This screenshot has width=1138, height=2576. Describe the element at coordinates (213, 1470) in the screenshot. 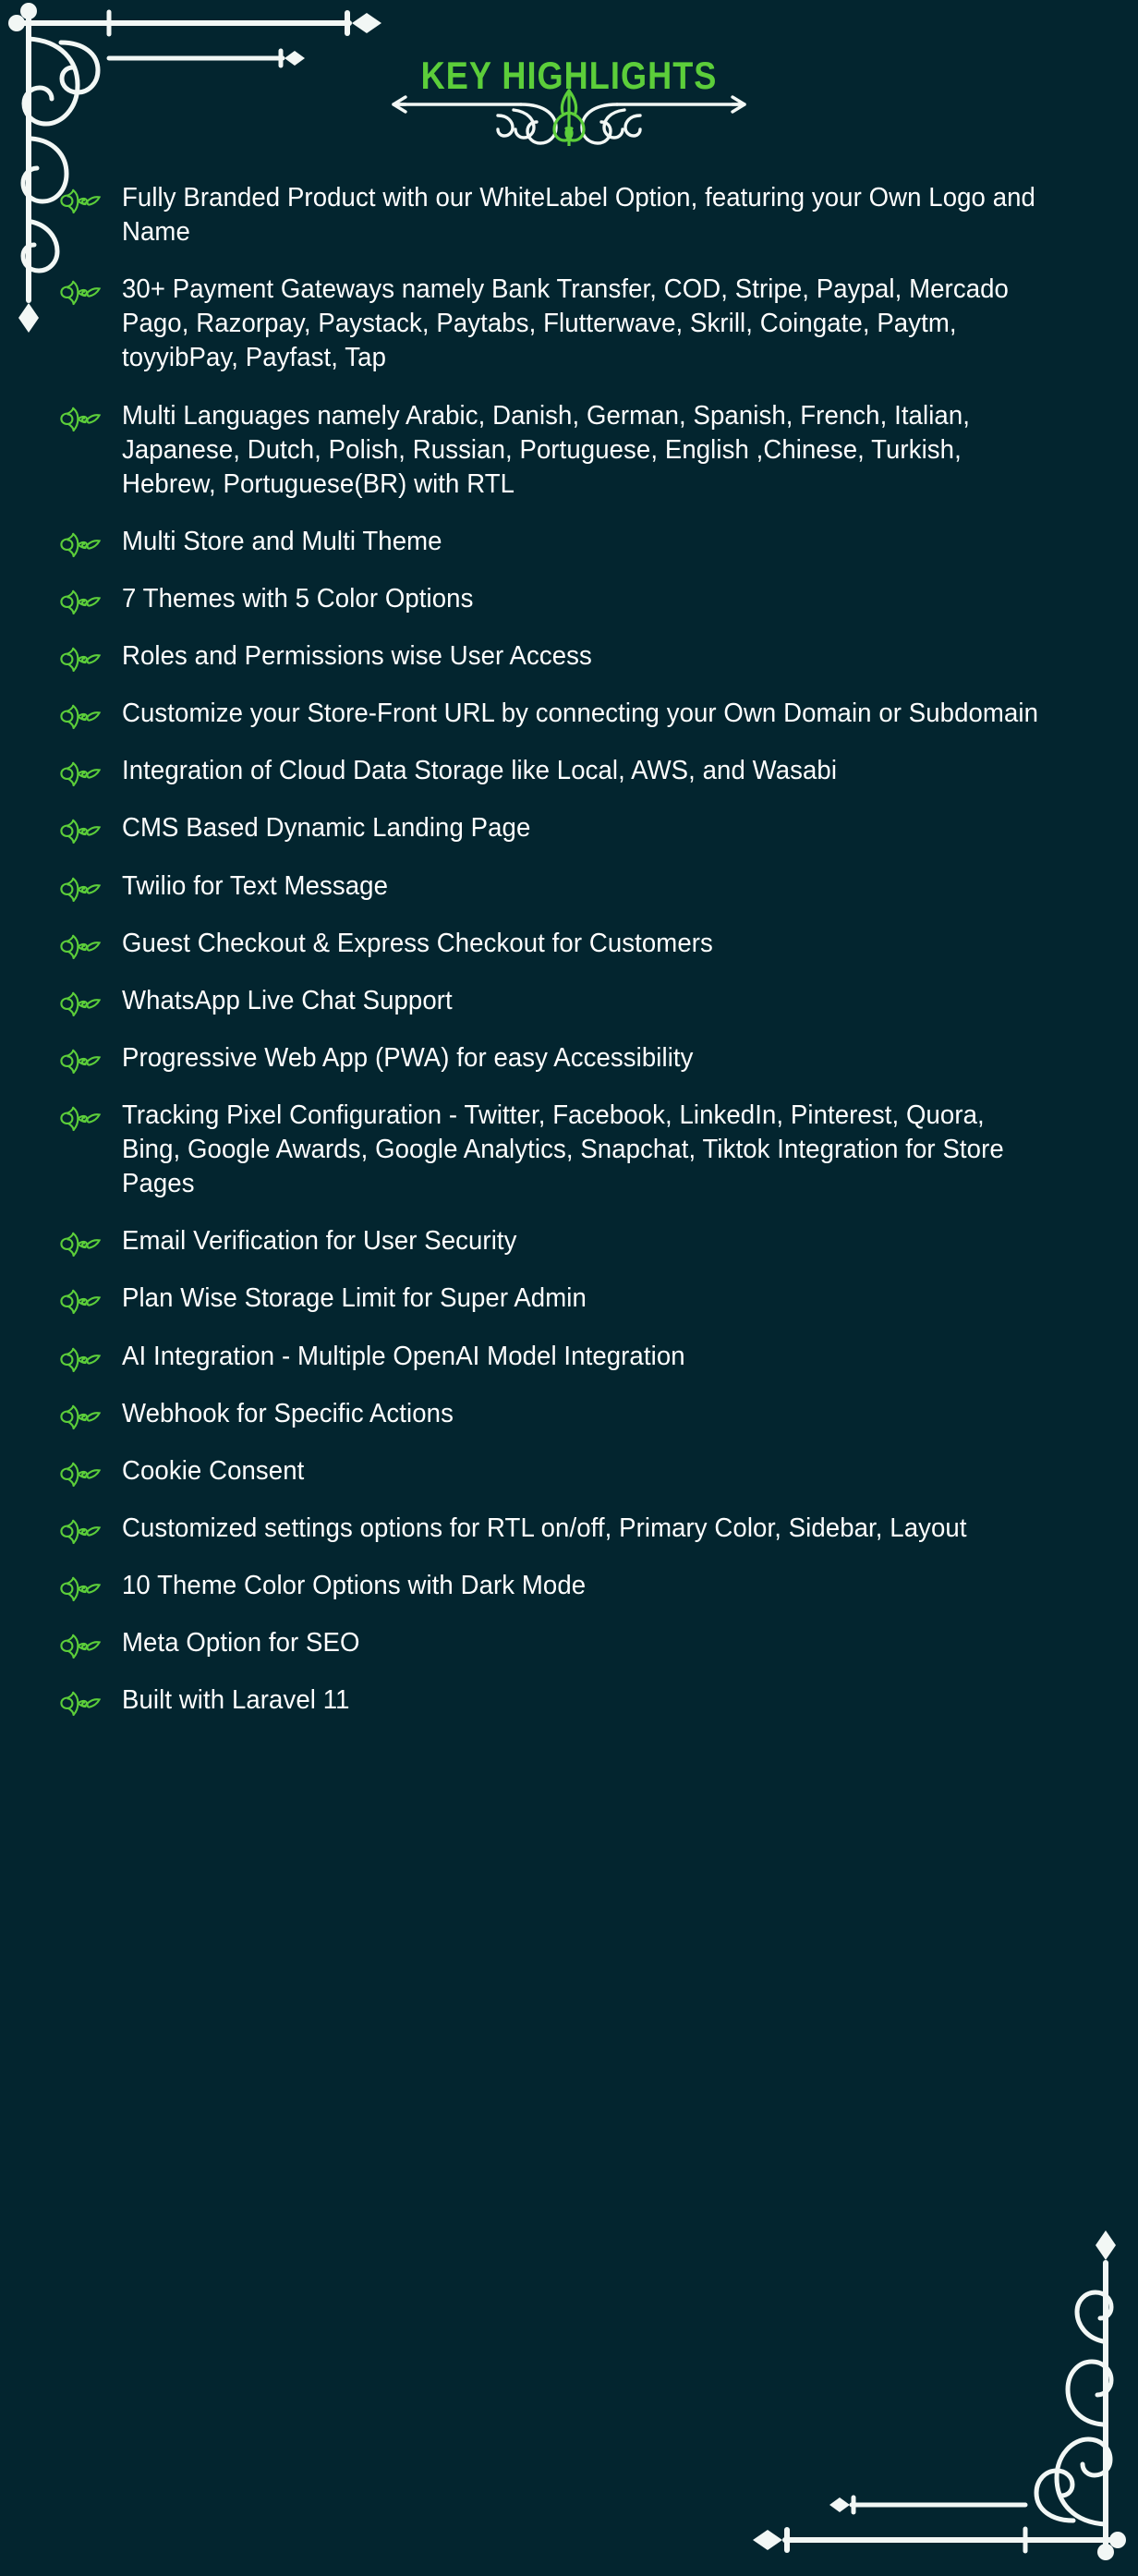

I see `list-item-label: Cookie Consent` at that location.